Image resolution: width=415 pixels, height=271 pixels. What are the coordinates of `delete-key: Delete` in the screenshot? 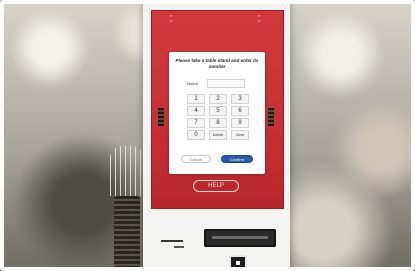 It's located at (218, 135).